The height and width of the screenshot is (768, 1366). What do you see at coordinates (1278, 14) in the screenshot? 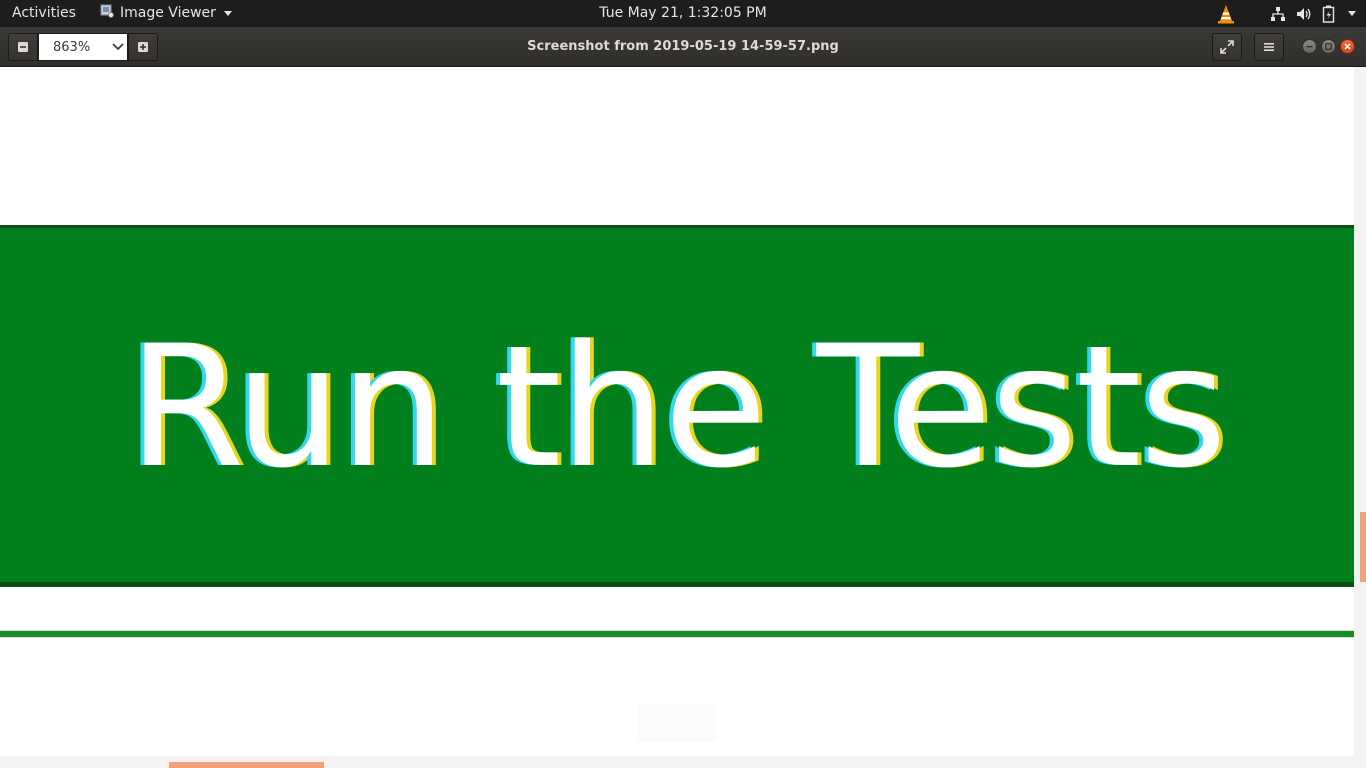
I see `network-icon` at bounding box center [1278, 14].